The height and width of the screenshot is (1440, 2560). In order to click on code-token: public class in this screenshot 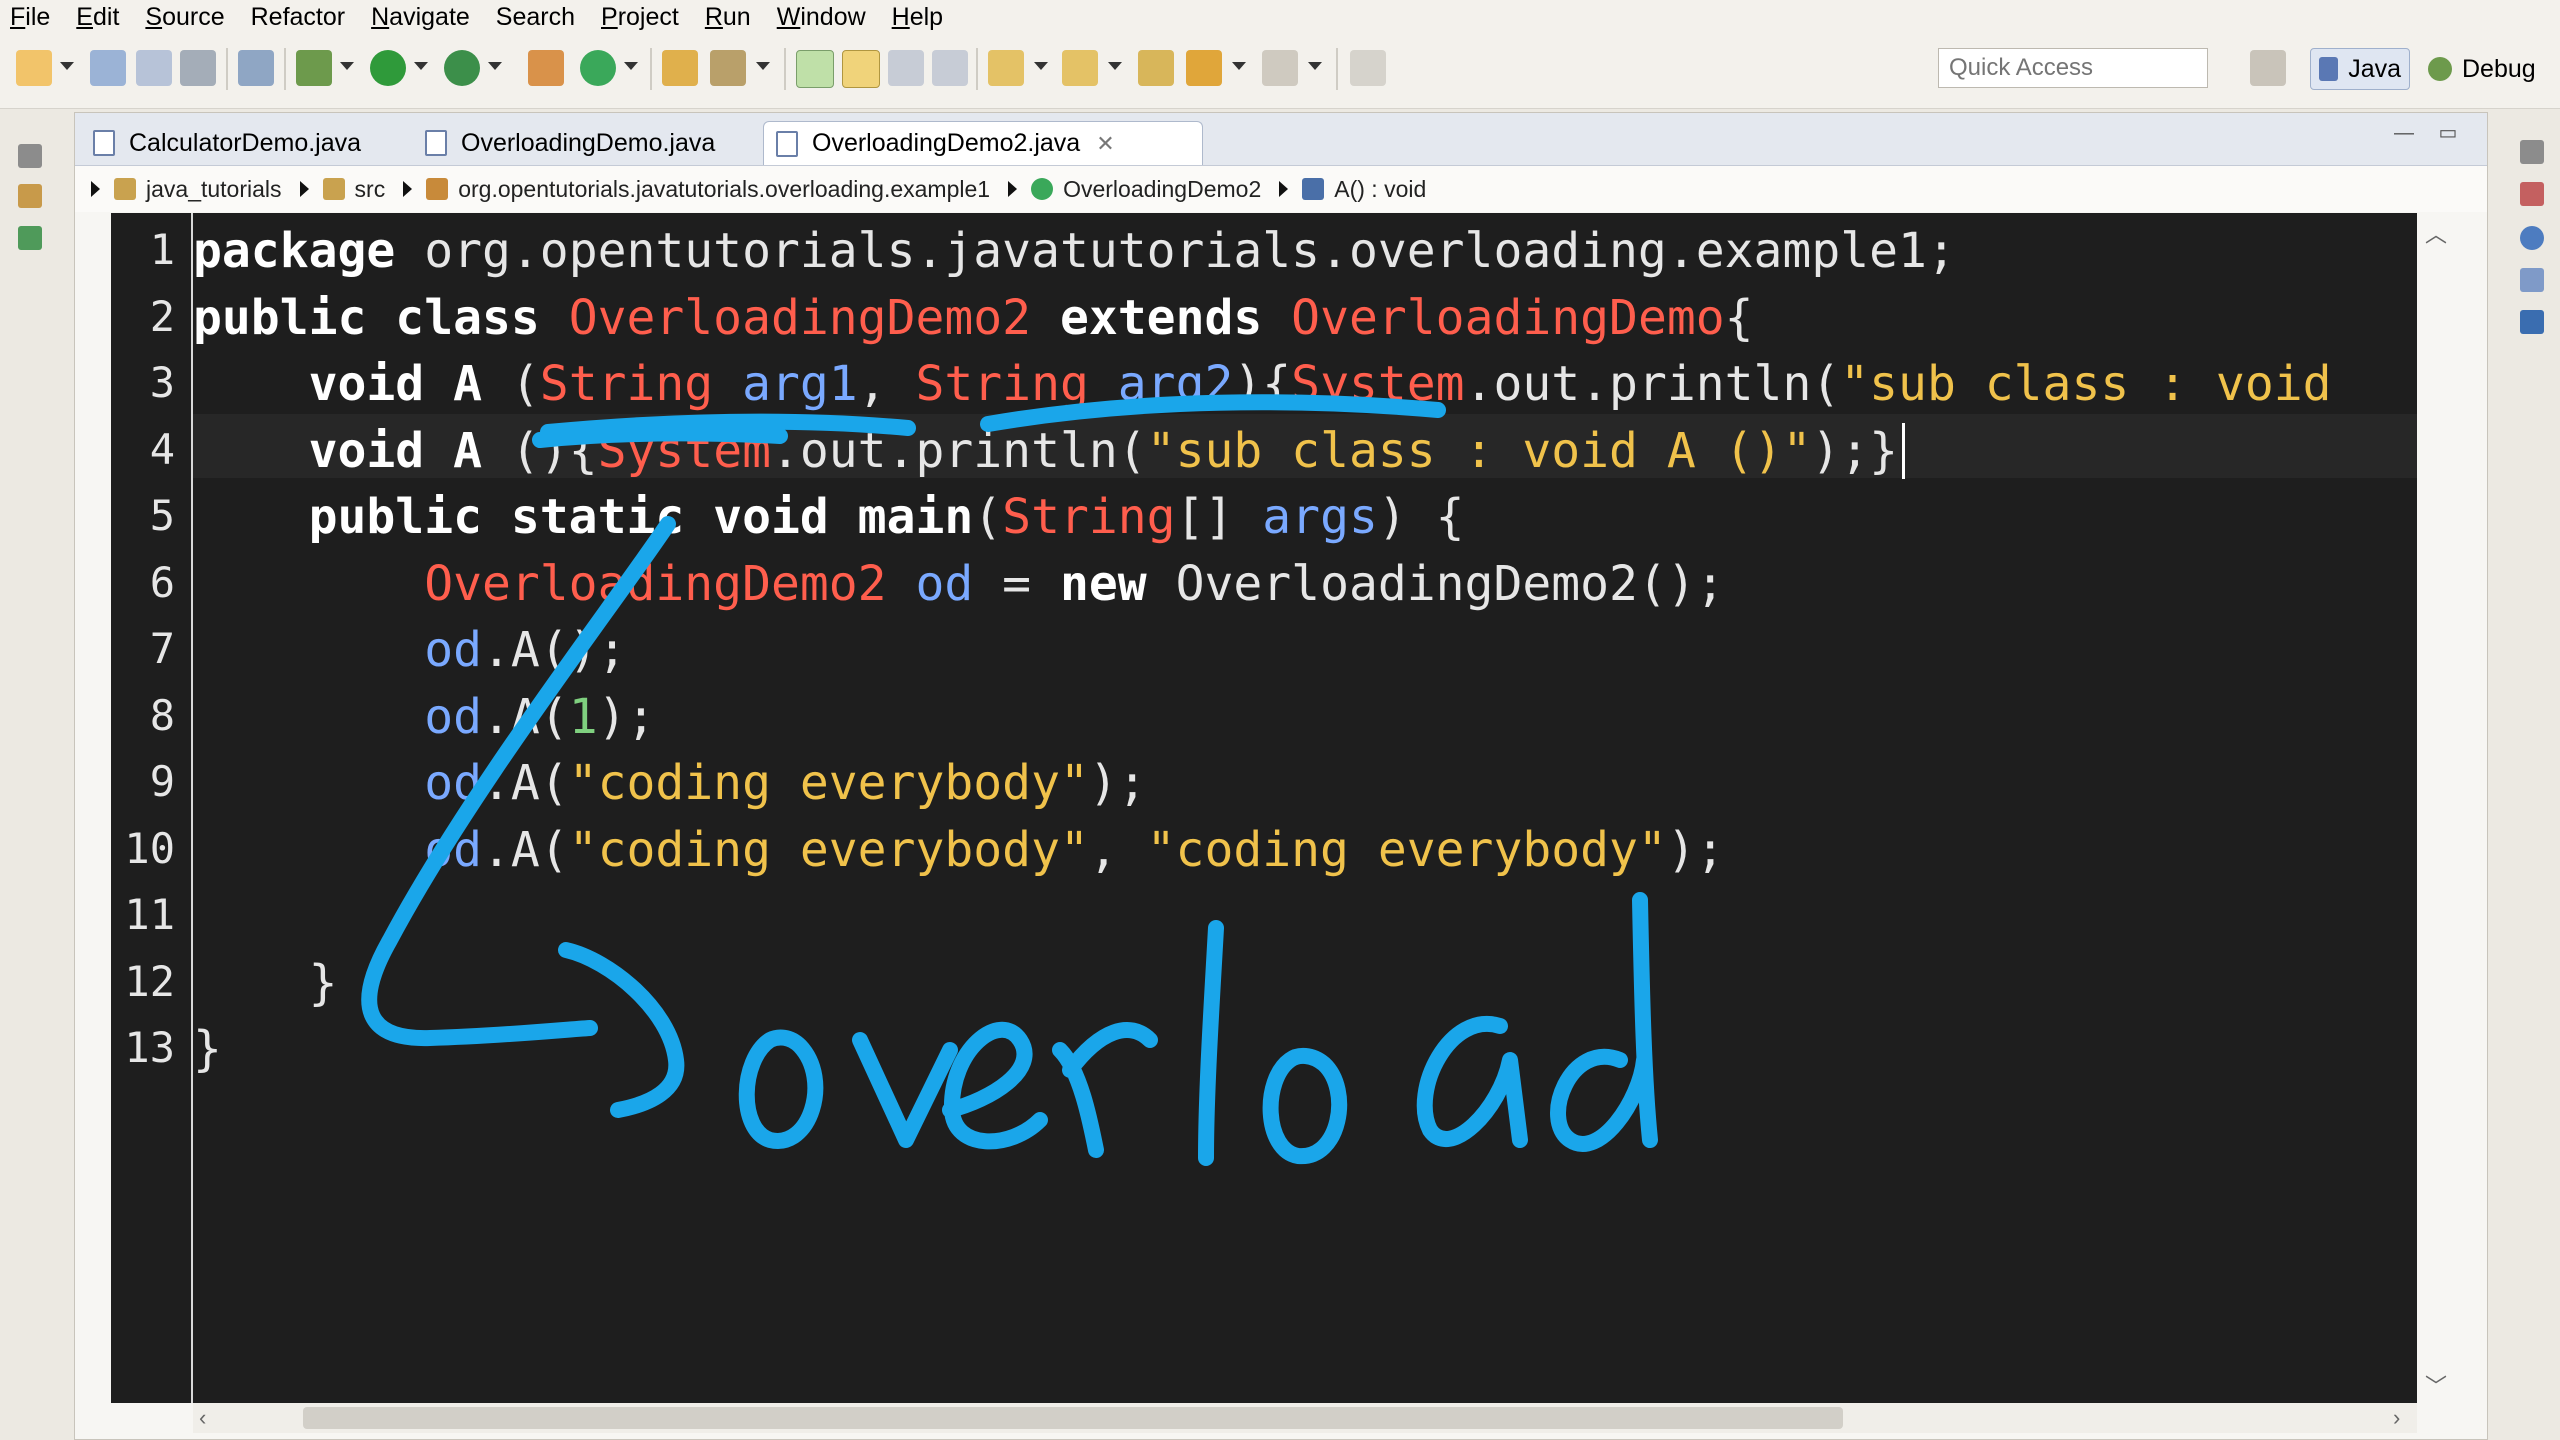, I will do `click(366, 317)`.